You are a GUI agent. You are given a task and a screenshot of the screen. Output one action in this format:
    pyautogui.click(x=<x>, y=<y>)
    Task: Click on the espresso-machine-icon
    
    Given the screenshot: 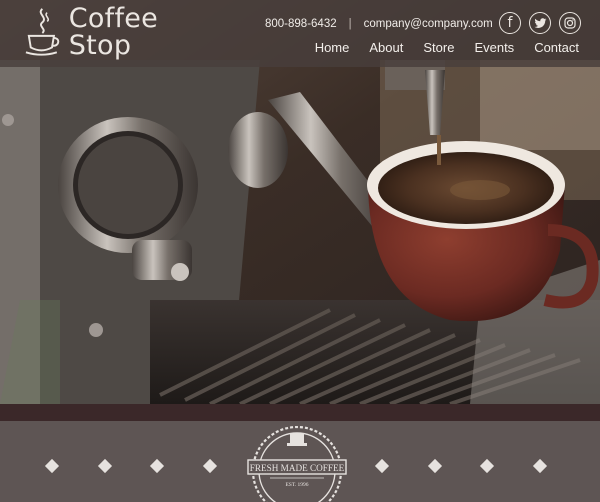 What is the action you would take?
    pyautogui.click(x=297, y=438)
    